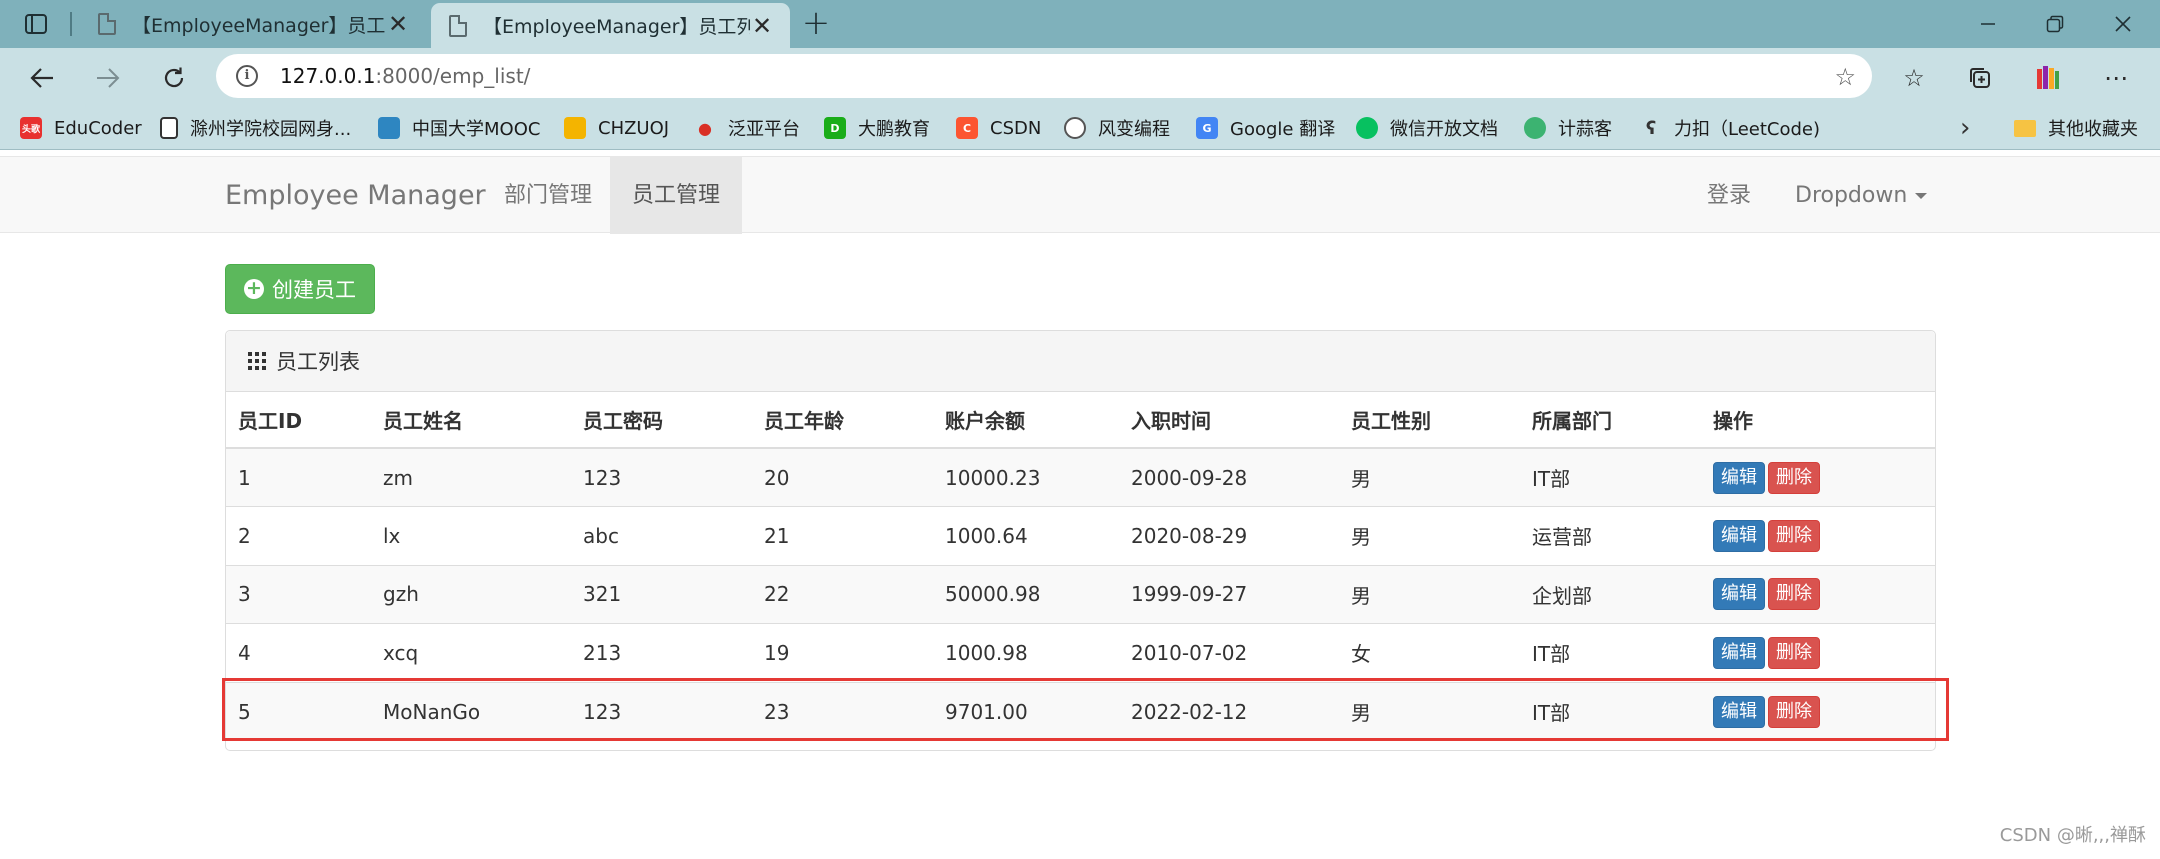 The height and width of the screenshot is (859, 2160). What do you see at coordinates (314, 290) in the screenshot?
I see `create-employee-label: 创建员工` at bounding box center [314, 290].